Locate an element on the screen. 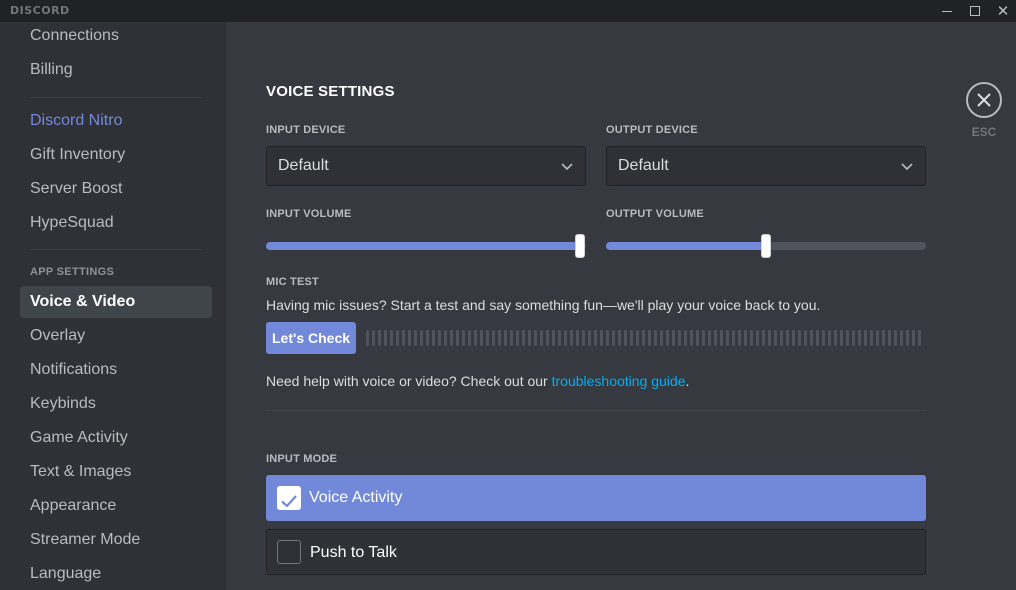  input-mode-push-to-talk: Push to Talk is located at coordinates (596, 552).